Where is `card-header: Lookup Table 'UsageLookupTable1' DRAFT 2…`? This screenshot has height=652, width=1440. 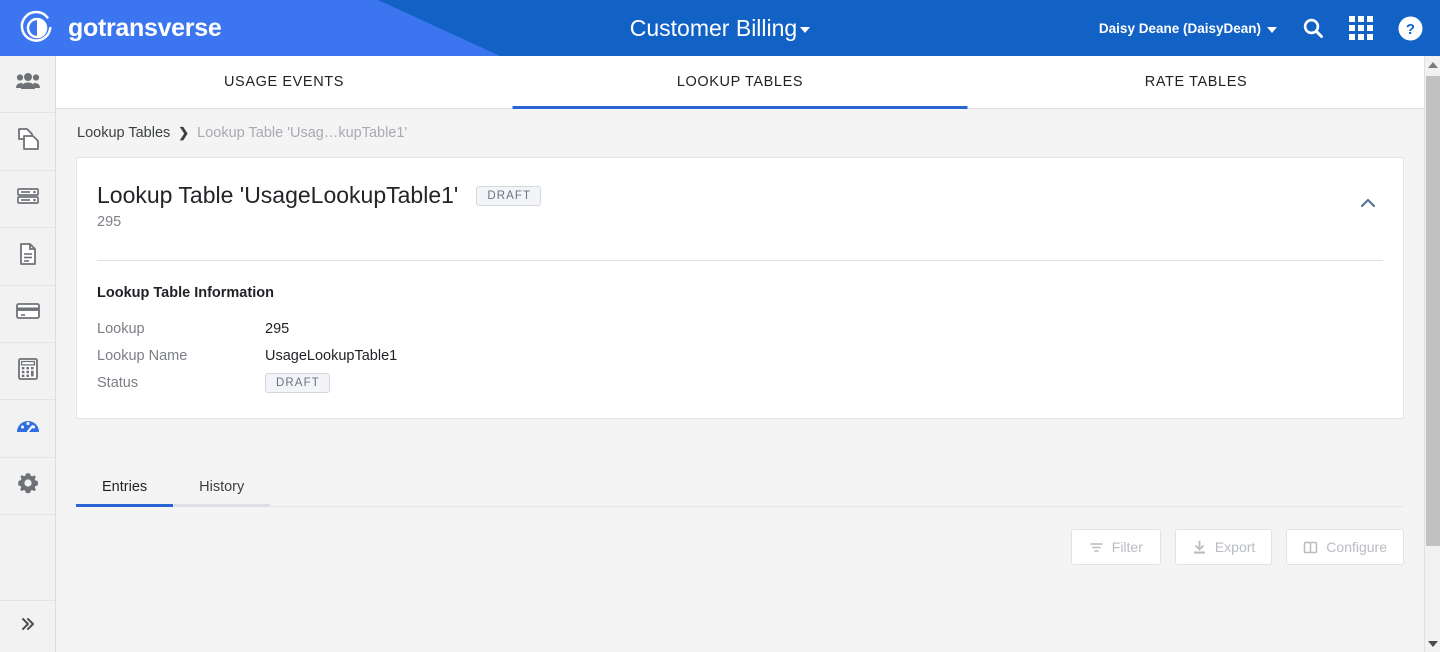 card-header: Lookup Table 'UsageLookupTable1' DRAFT 2… is located at coordinates (740, 206).